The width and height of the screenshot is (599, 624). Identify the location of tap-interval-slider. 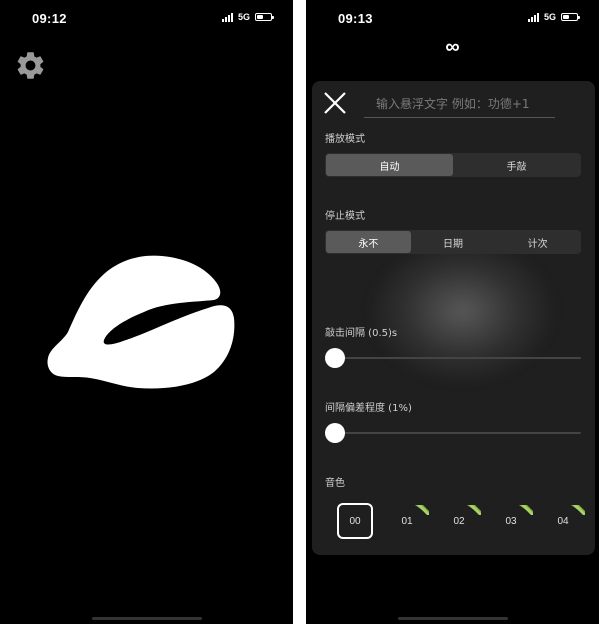
(453, 358).